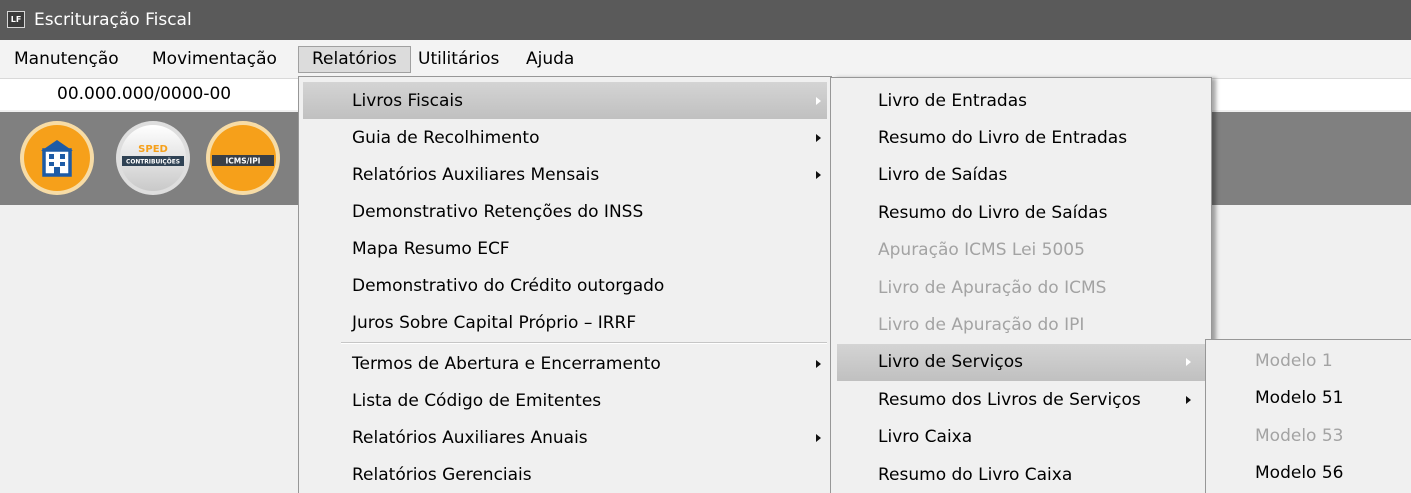 This screenshot has width=1411, height=493. Describe the element at coordinates (1003, 138) in the screenshot. I see `menu-item-label: Resumo do Livro de Entradas` at that location.